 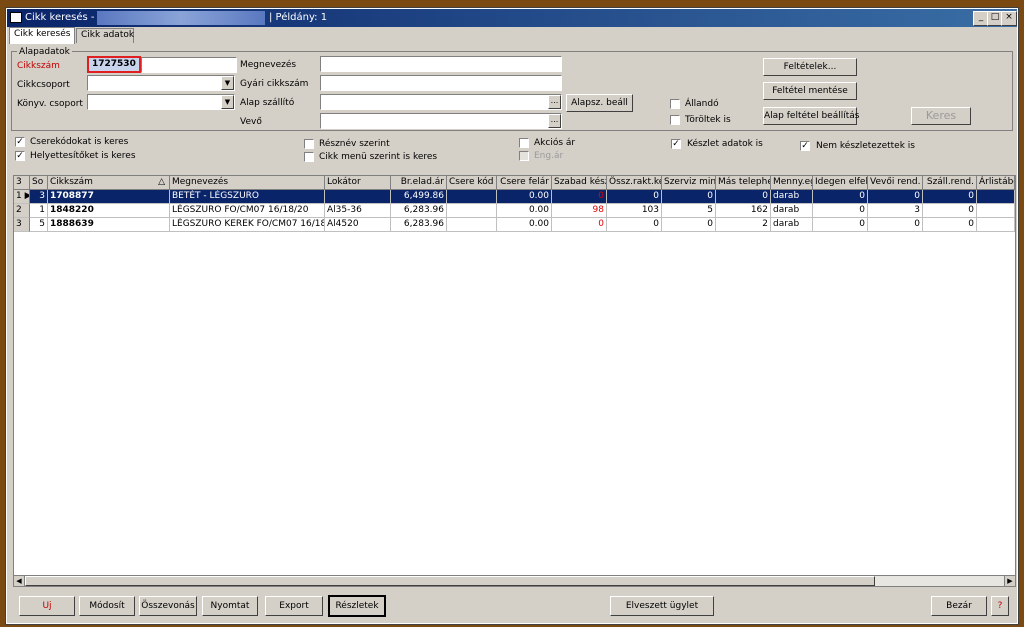 I want to click on table-cell: LÉGSZURO FO/CM07 16/18/20, so click(x=247, y=211).